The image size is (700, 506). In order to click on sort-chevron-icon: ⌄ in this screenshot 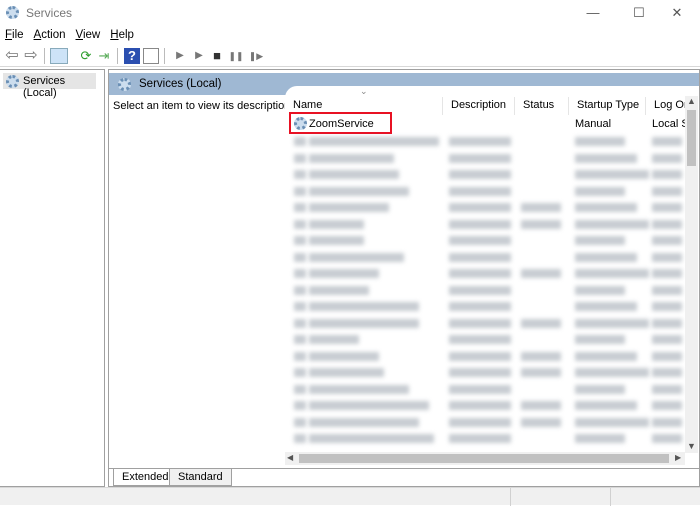, I will do `click(364, 91)`.